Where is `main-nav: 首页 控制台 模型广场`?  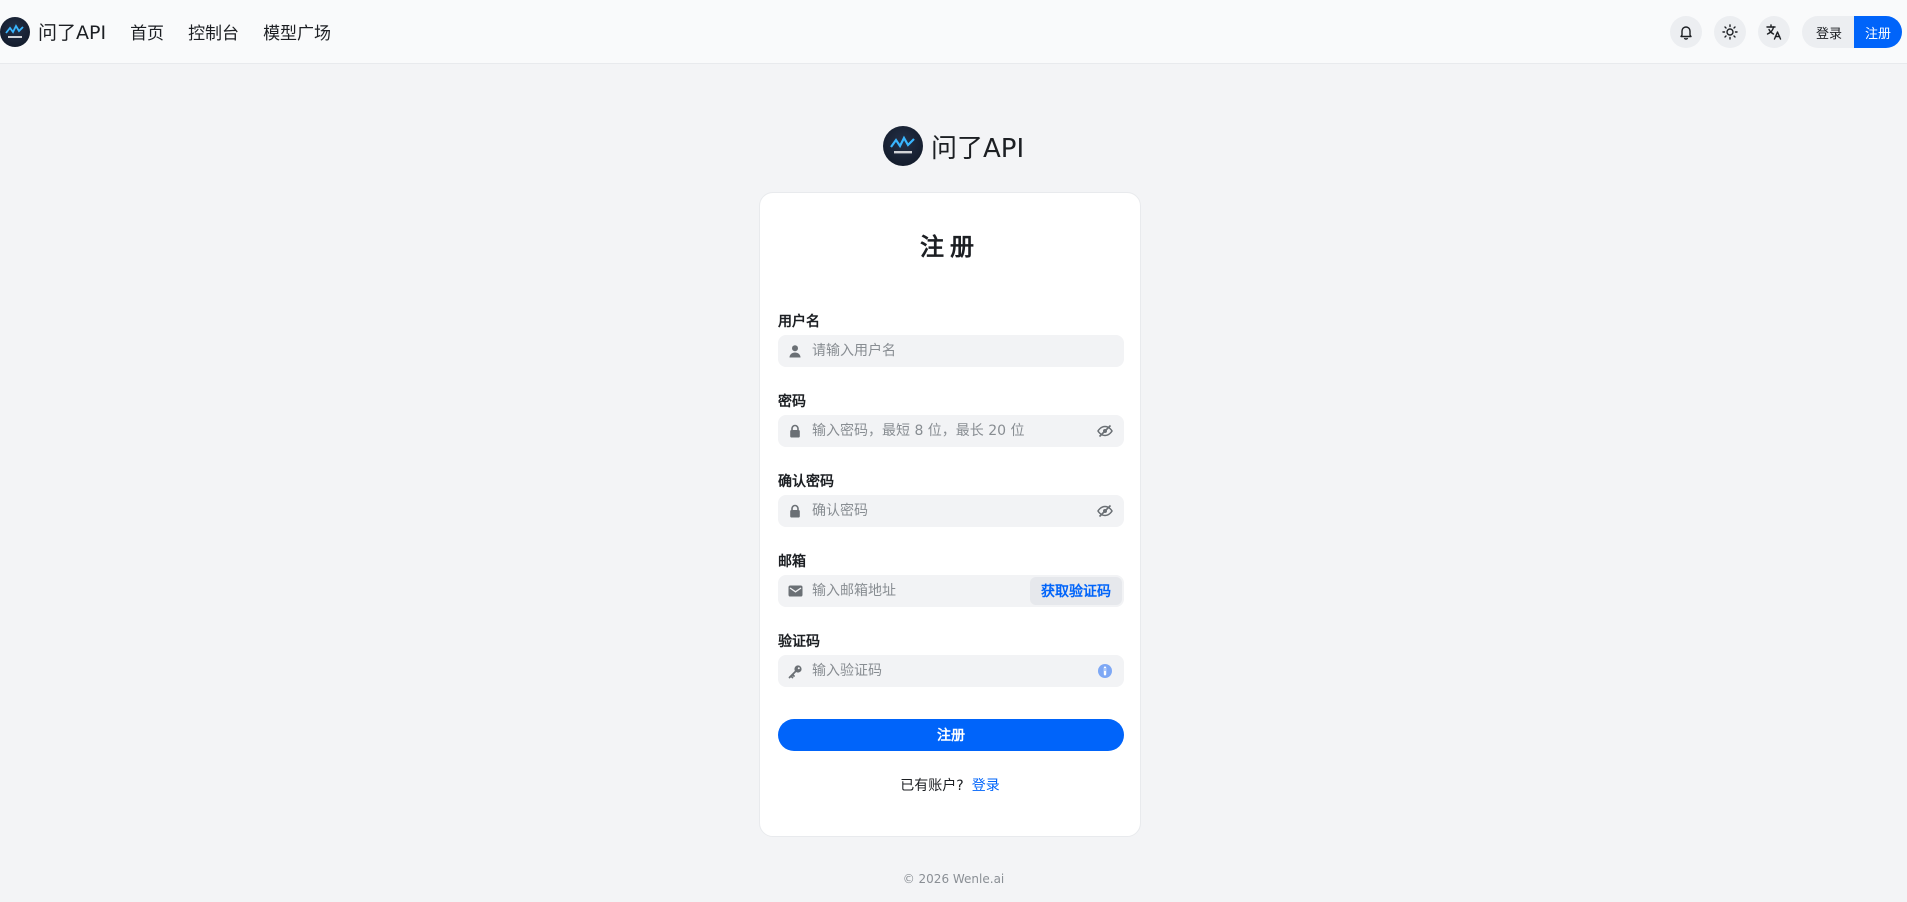
main-nav: 首页 控制台 模型广场 is located at coordinates (230, 31).